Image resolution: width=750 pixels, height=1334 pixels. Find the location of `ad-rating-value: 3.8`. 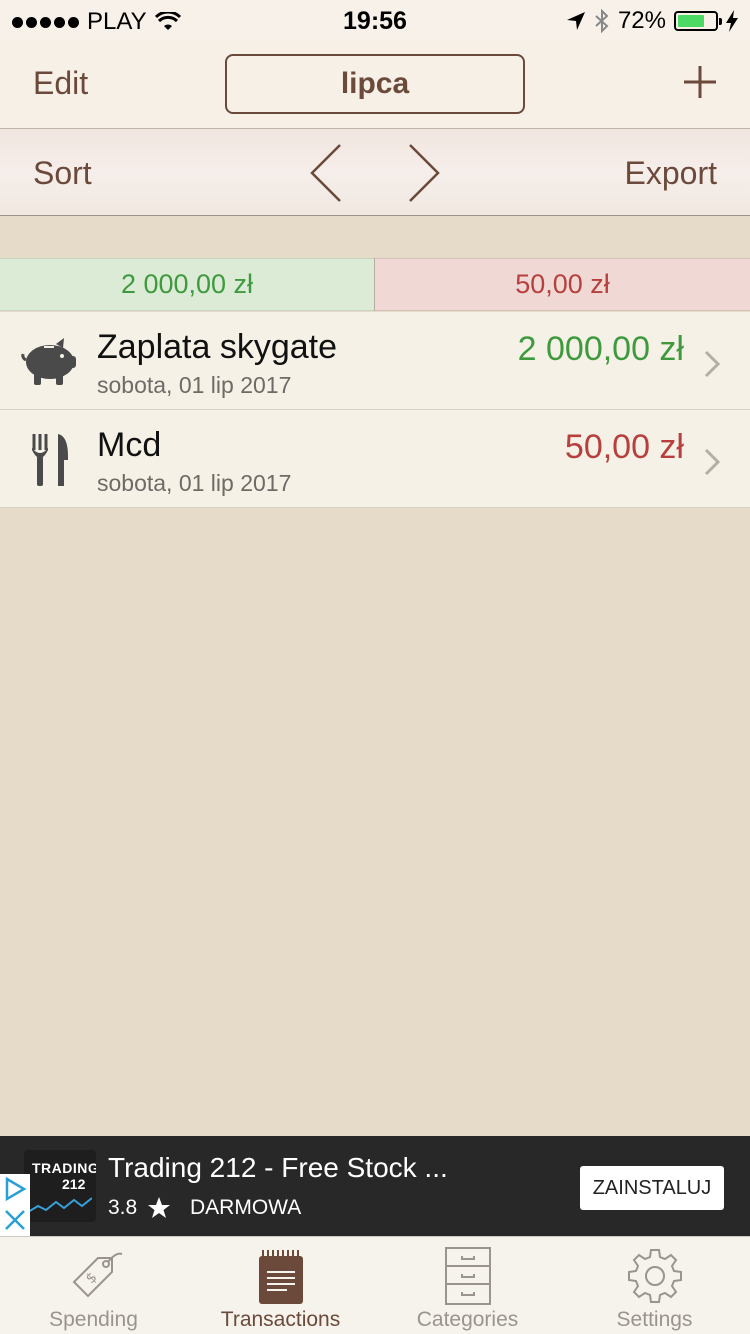

ad-rating-value: 3.8 is located at coordinates (123, 1207).